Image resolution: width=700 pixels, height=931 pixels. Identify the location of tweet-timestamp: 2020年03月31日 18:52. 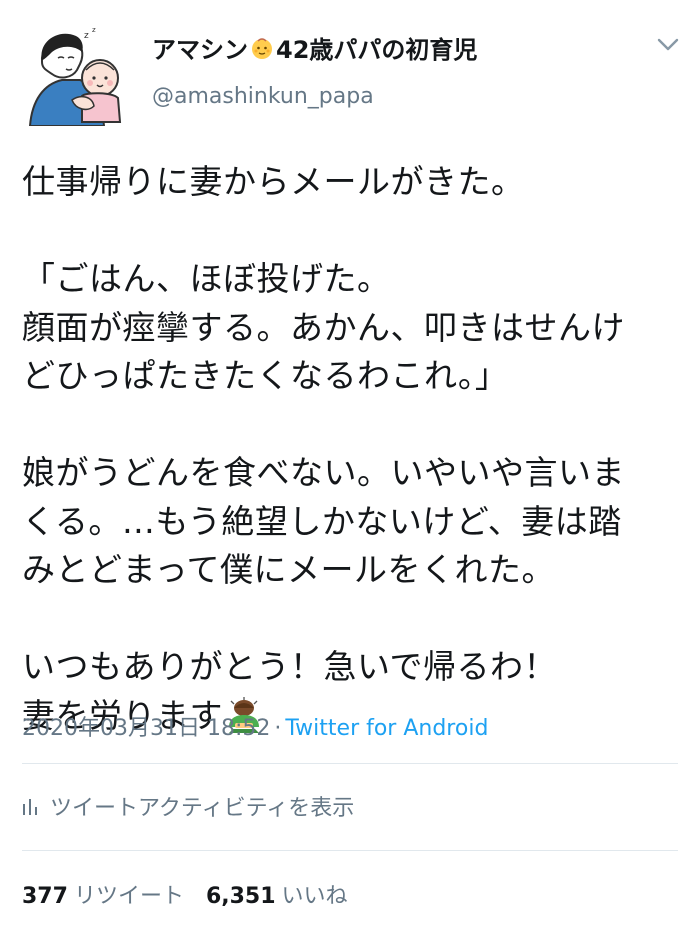
(146, 728).